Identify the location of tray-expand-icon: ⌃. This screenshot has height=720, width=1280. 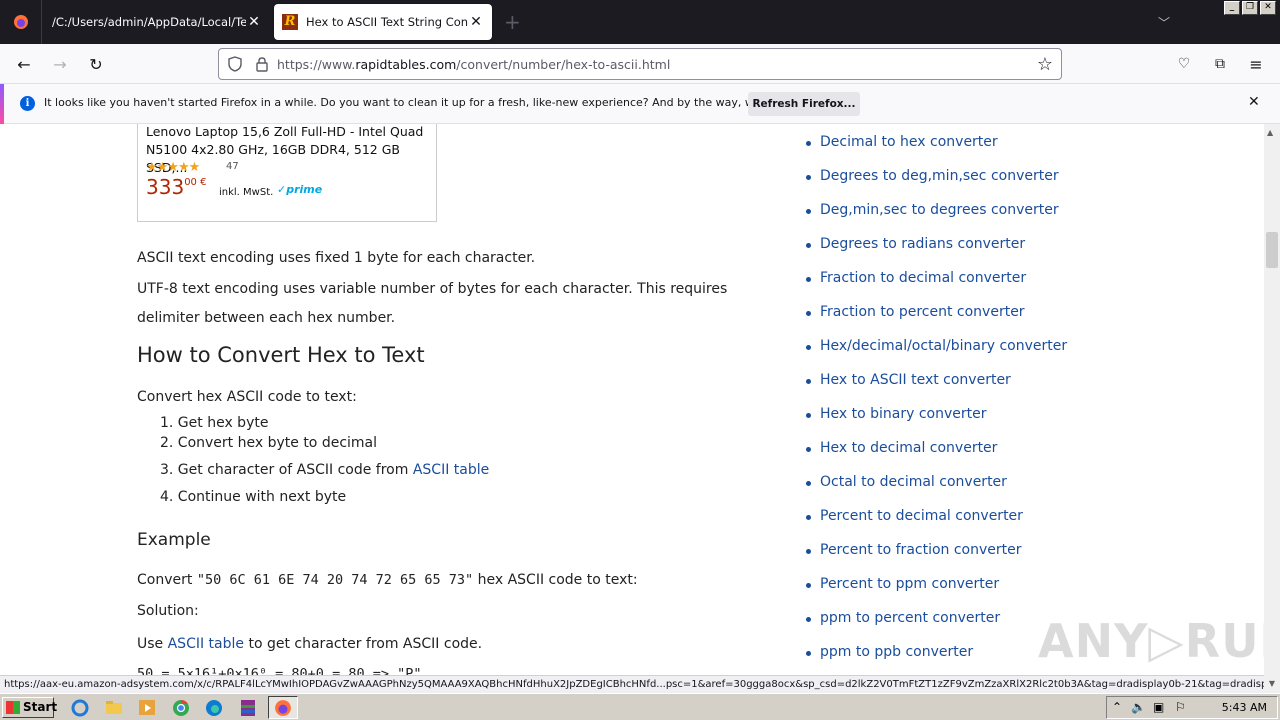
(1117, 707).